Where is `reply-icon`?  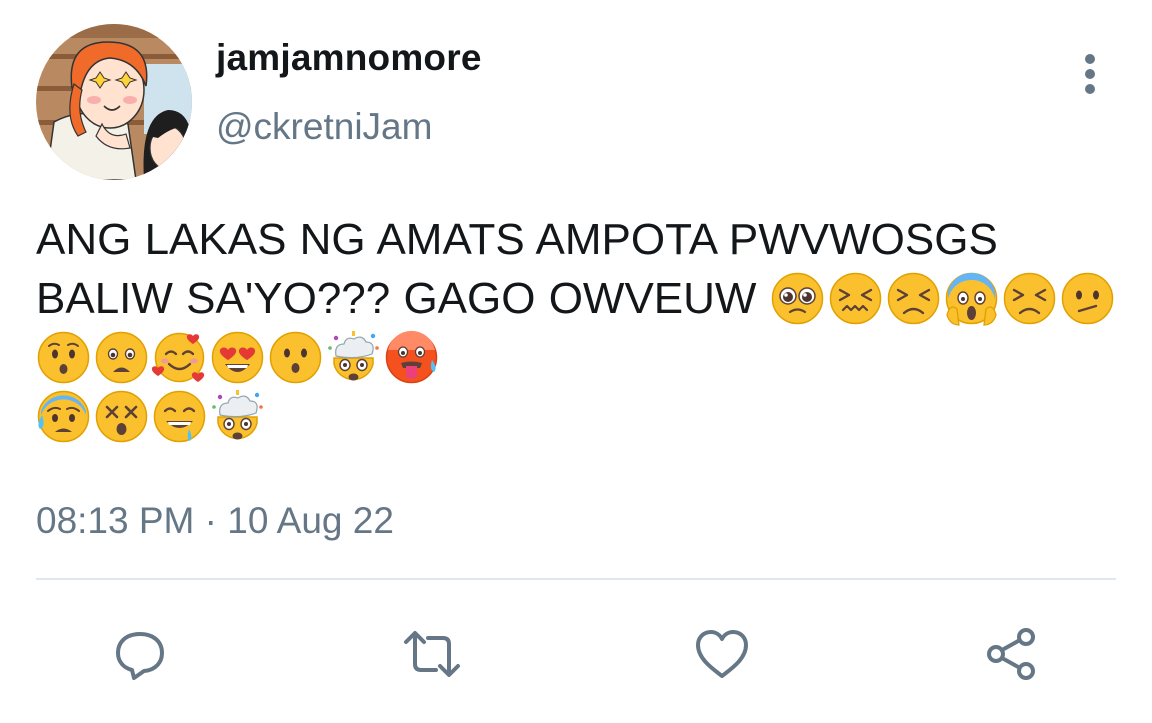
reply-icon is located at coordinates (140, 656).